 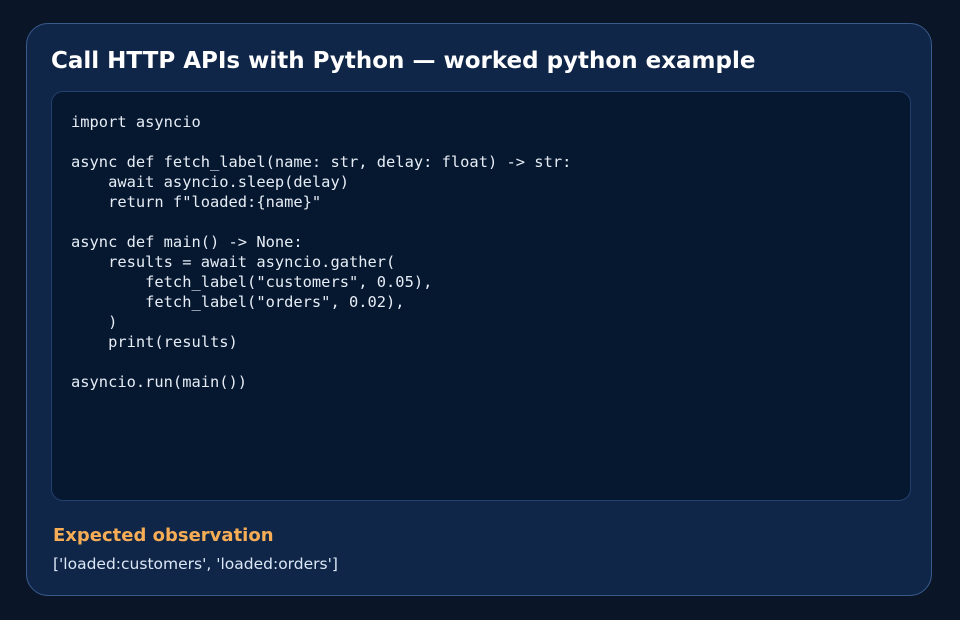 I want to click on observation-value: ['loaded:customers', 'loaded:orders'], so click(x=195, y=564).